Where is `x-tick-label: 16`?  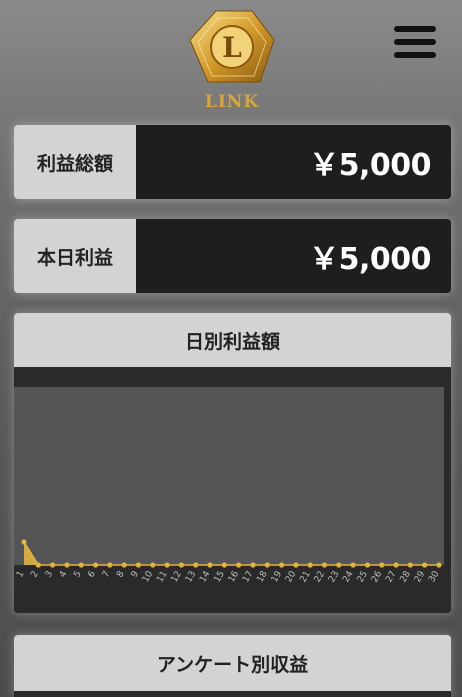
x-tick-label: 16 is located at coordinates (234, 576).